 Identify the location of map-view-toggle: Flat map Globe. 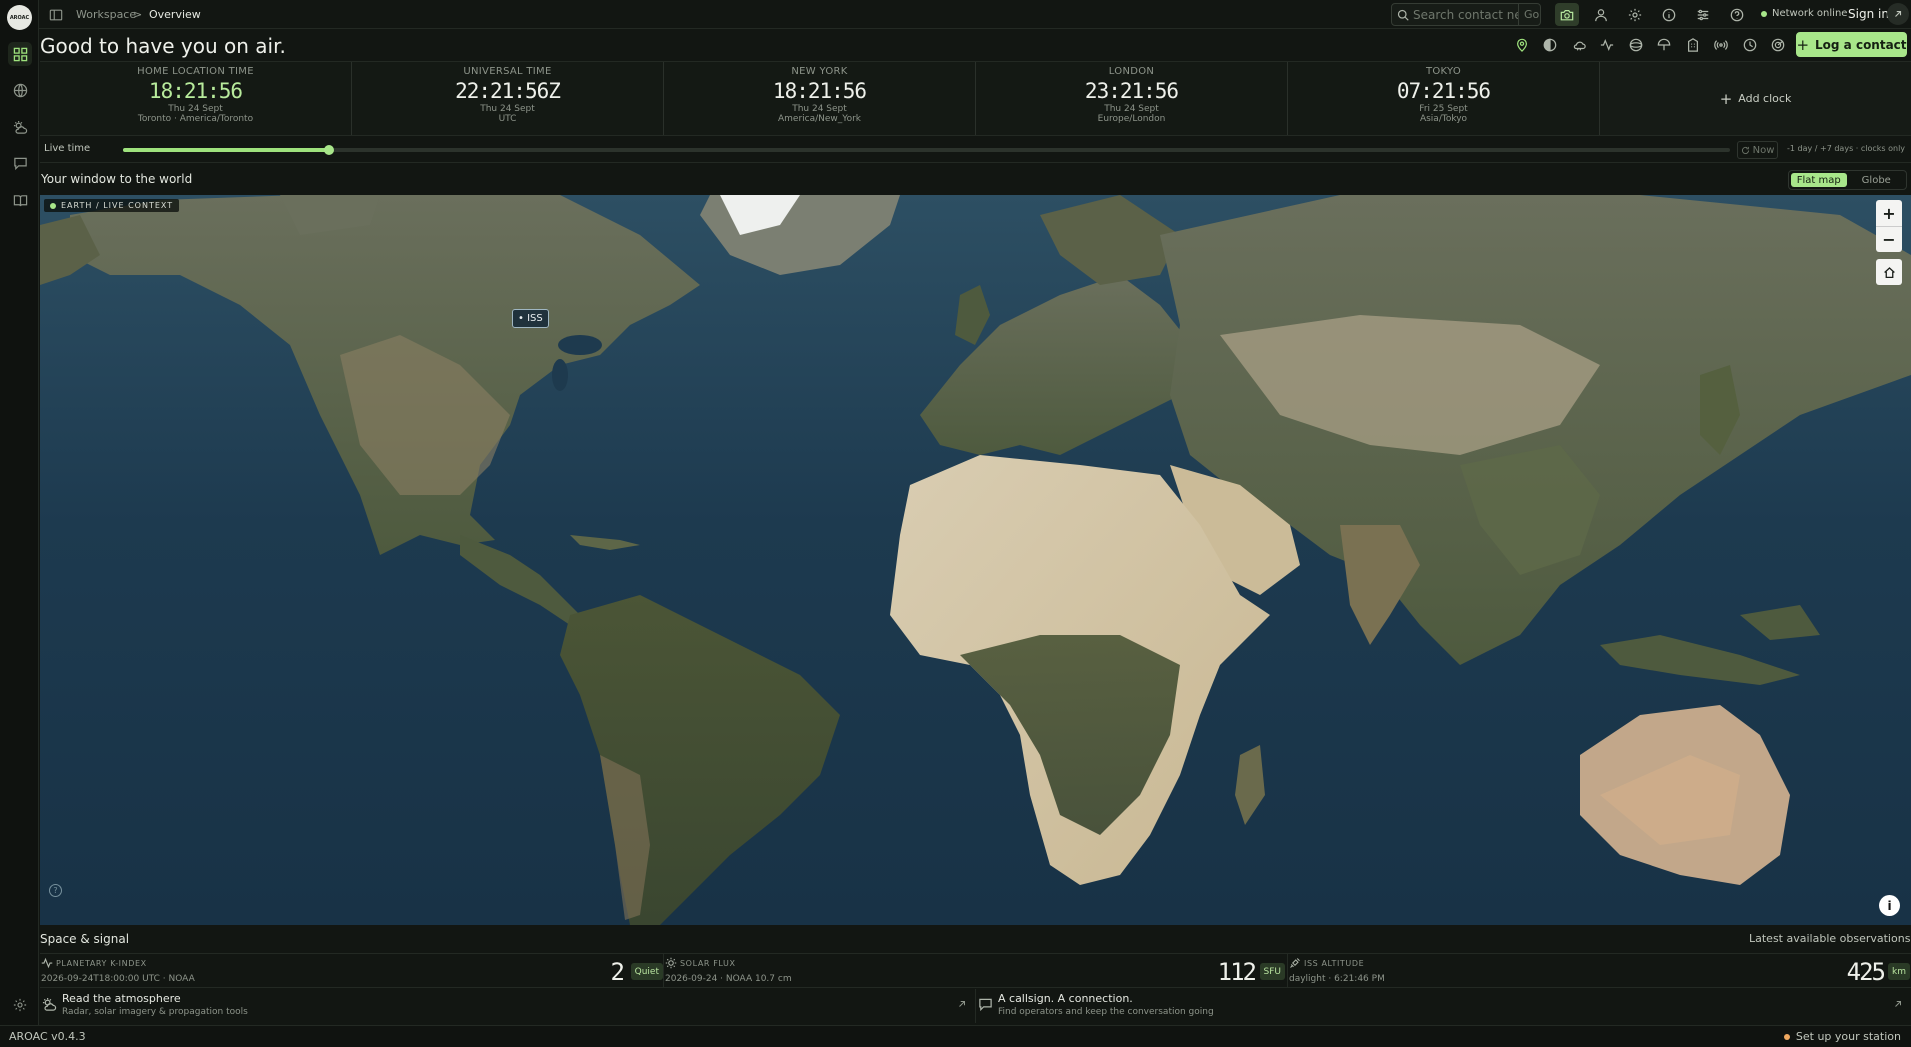
(1847, 180).